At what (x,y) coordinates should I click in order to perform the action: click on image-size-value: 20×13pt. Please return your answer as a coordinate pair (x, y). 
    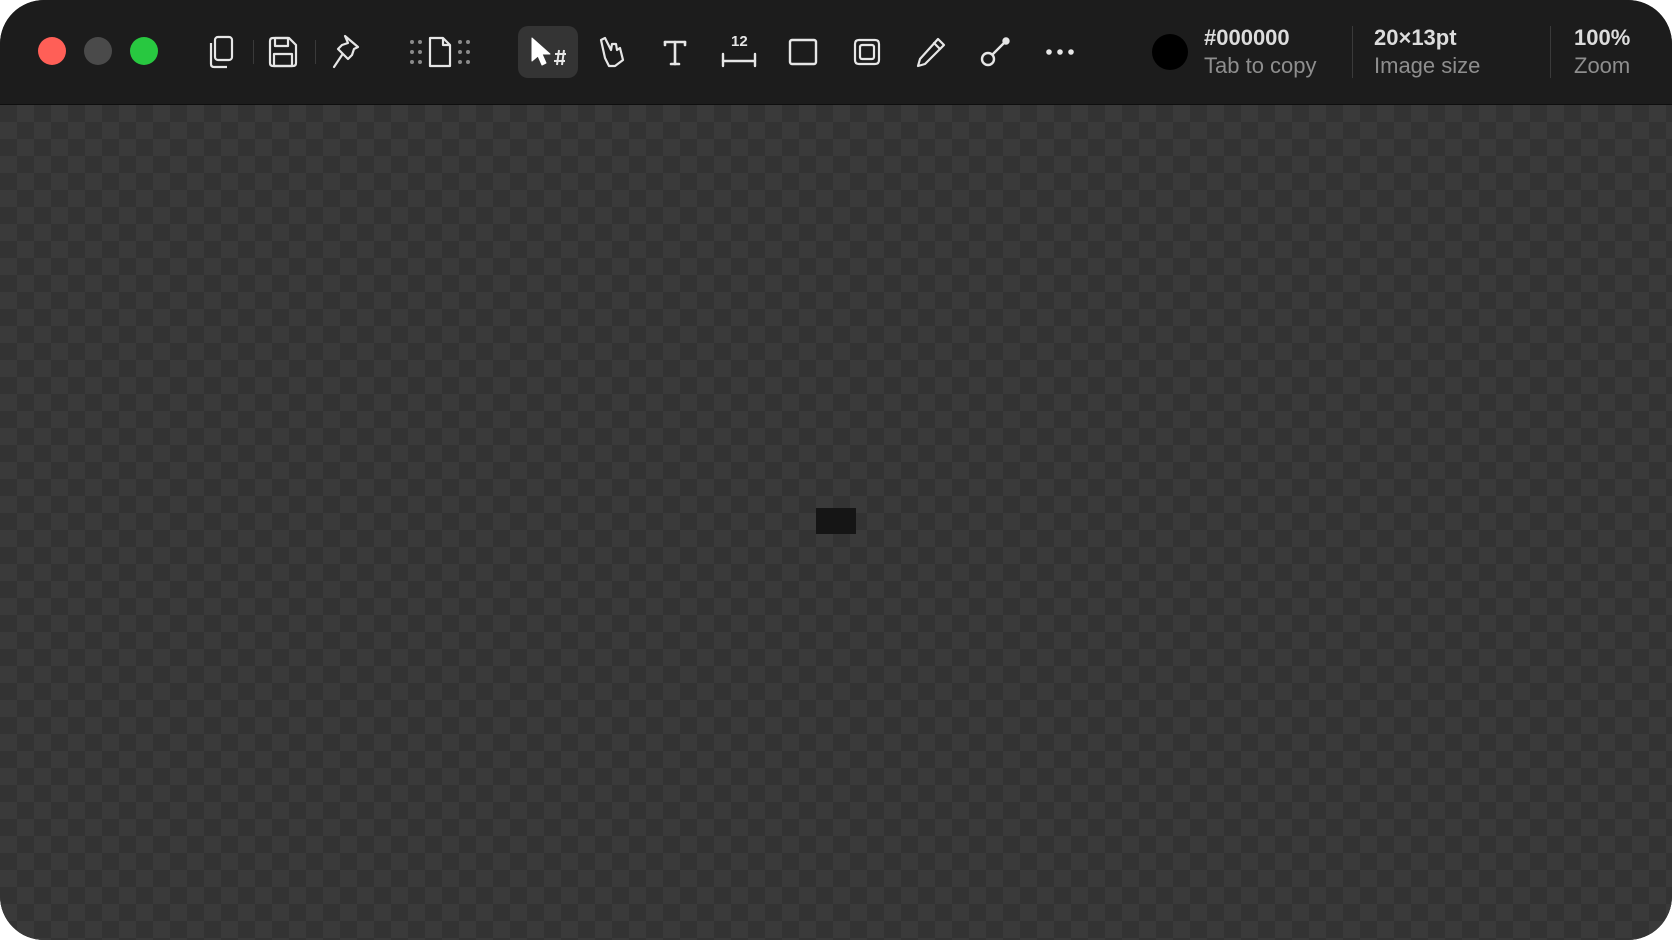
    Looking at the image, I should click on (1415, 37).